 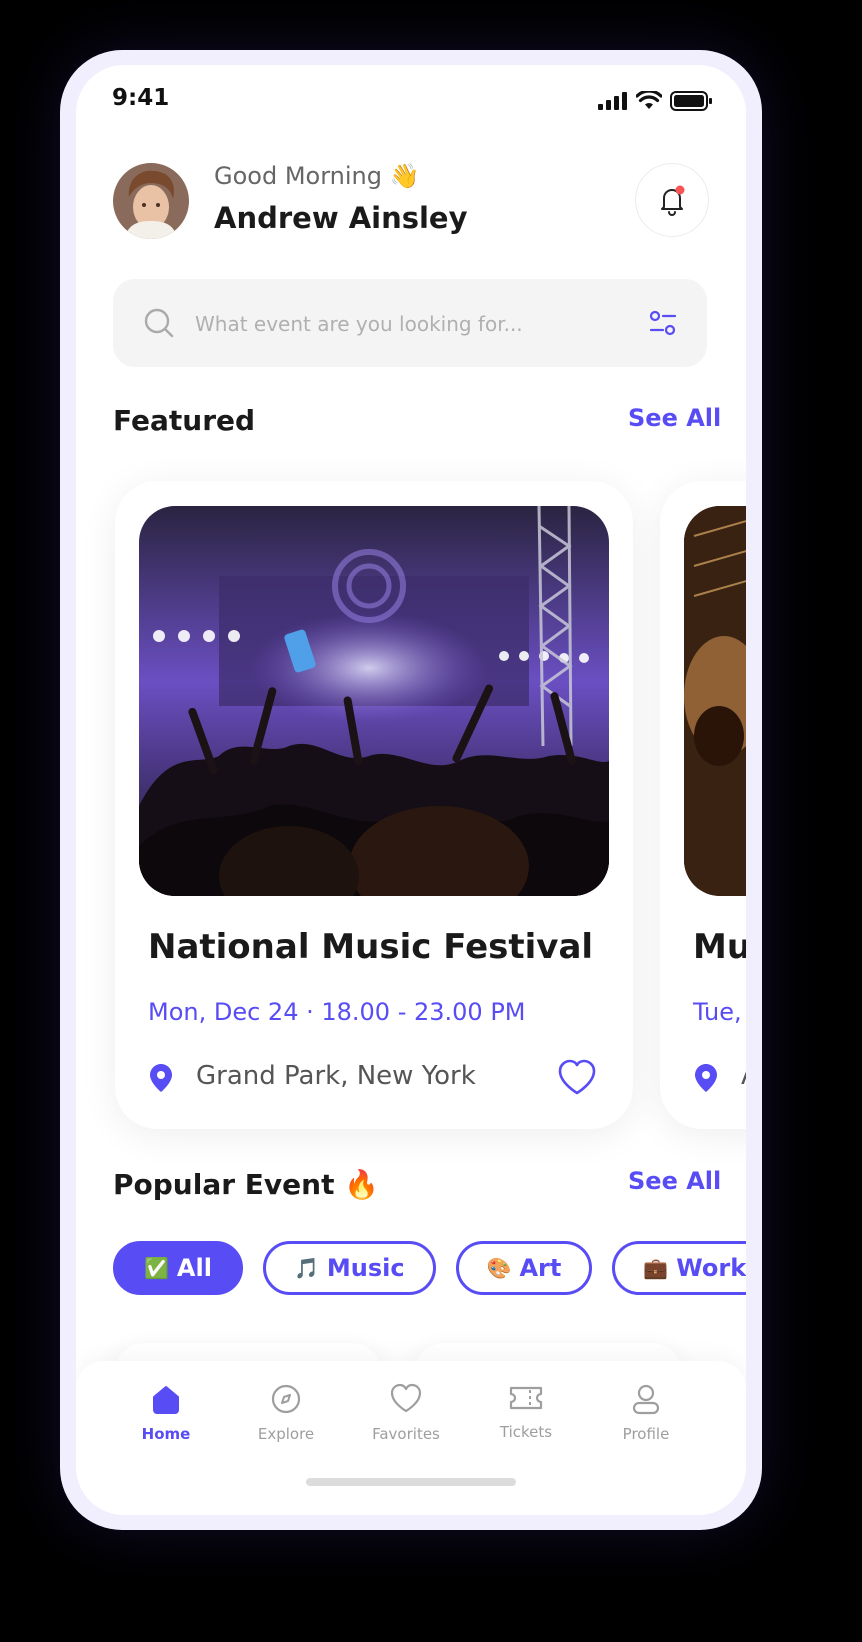 What do you see at coordinates (526, 1412) in the screenshot?
I see `tab-tickets: Tickets` at bounding box center [526, 1412].